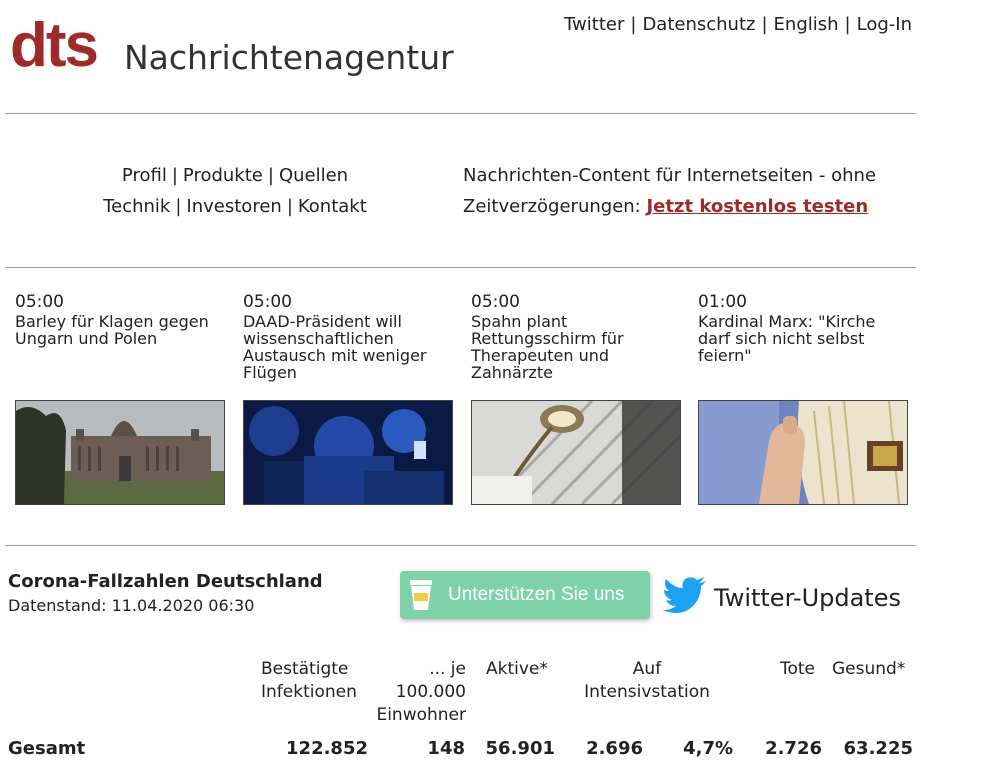  I want to click on col-icu-header: Auf Intensivstation, so click(647, 681).